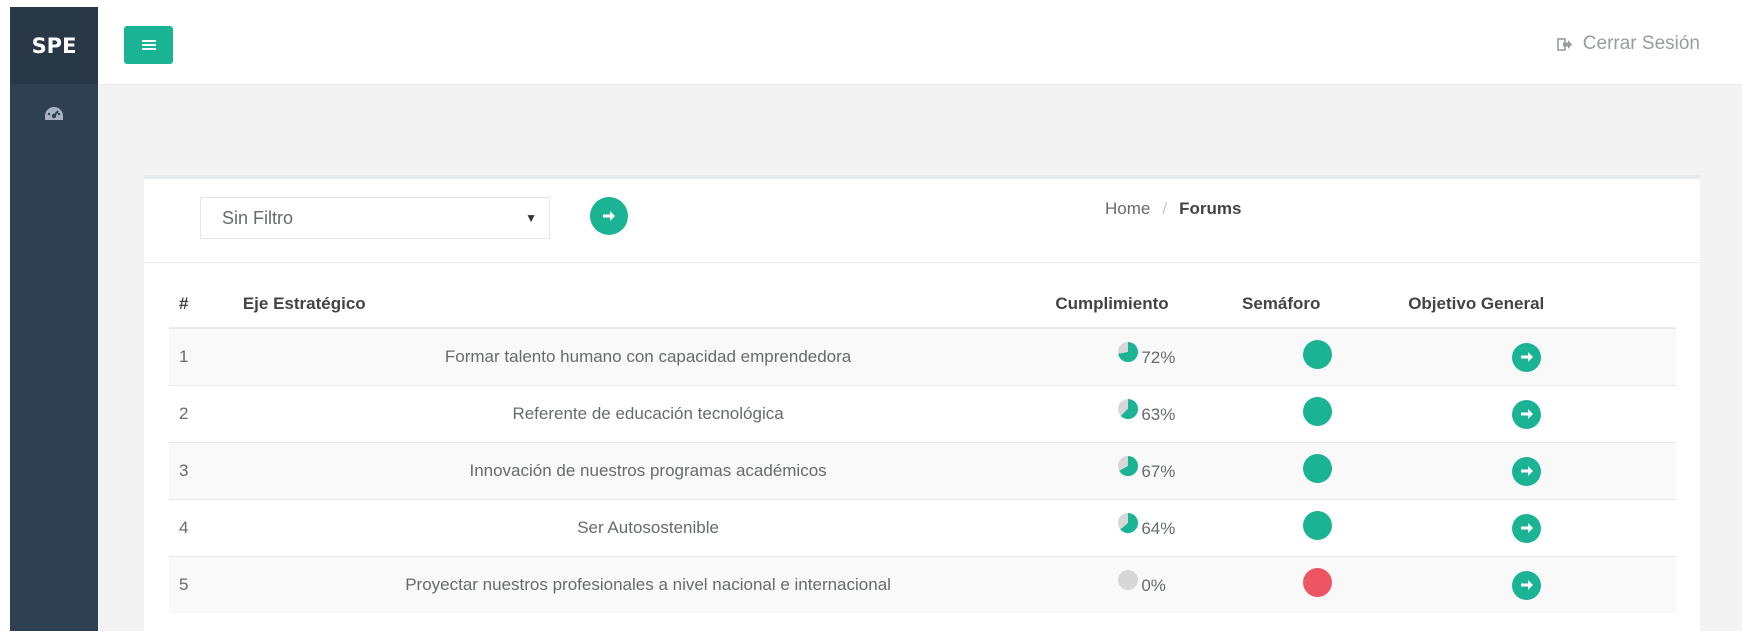  I want to click on row-cumplimiento: 67%, so click(1148, 471).